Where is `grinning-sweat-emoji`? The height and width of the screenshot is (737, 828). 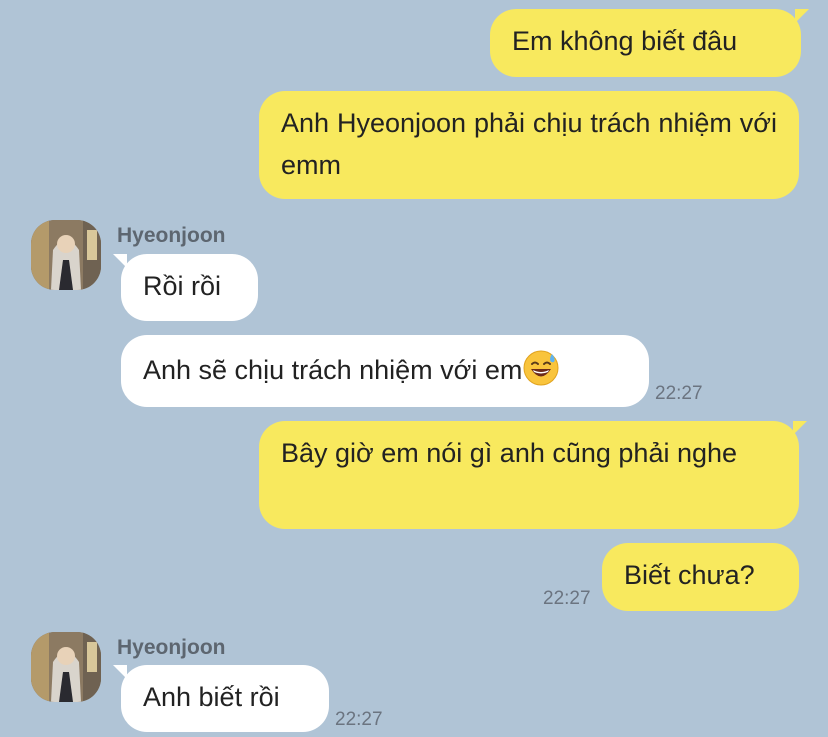 grinning-sweat-emoji is located at coordinates (541, 374).